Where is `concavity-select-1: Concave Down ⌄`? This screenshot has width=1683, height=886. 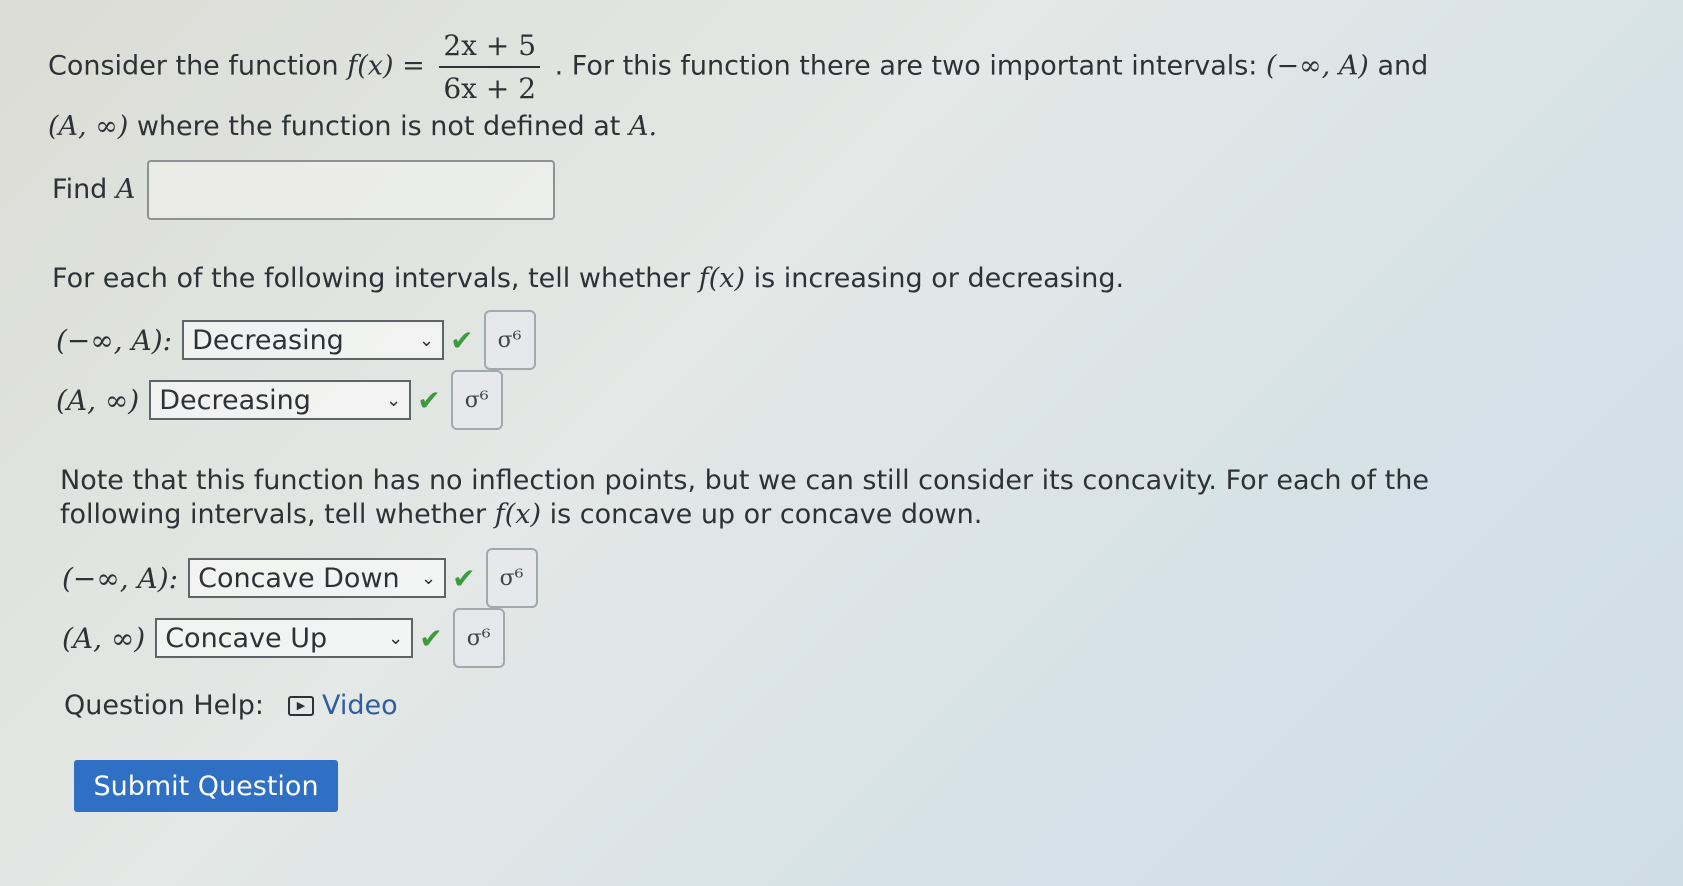
concavity-select-1: Concave Down ⌄ is located at coordinates (317, 578).